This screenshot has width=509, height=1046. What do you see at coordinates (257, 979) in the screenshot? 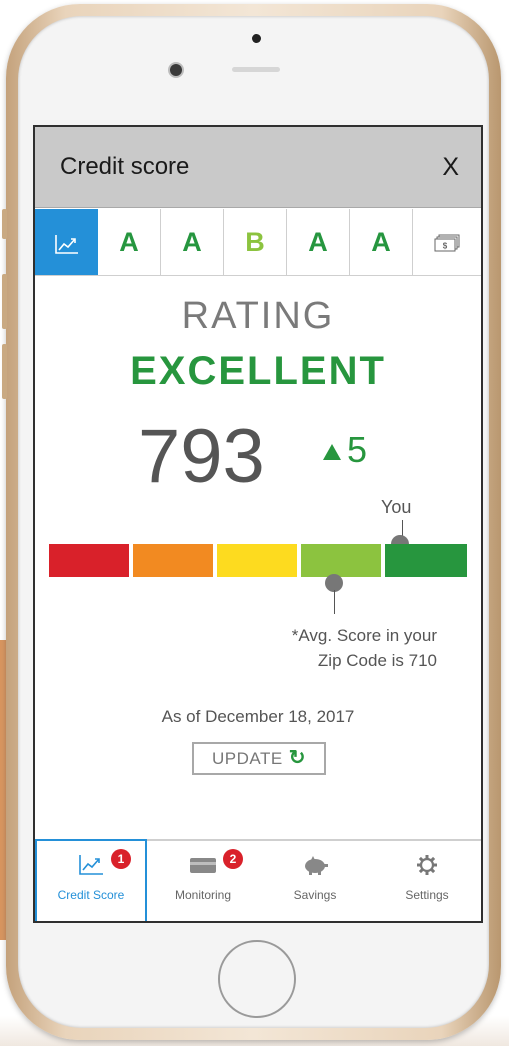
I see `home-button` at bounding box center [257, 979].